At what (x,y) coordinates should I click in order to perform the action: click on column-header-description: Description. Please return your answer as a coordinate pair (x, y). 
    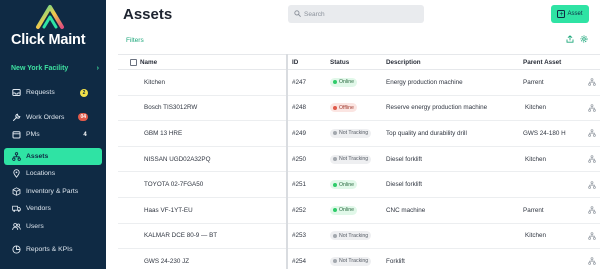
    Looking at the image, I should click on (403, 62).